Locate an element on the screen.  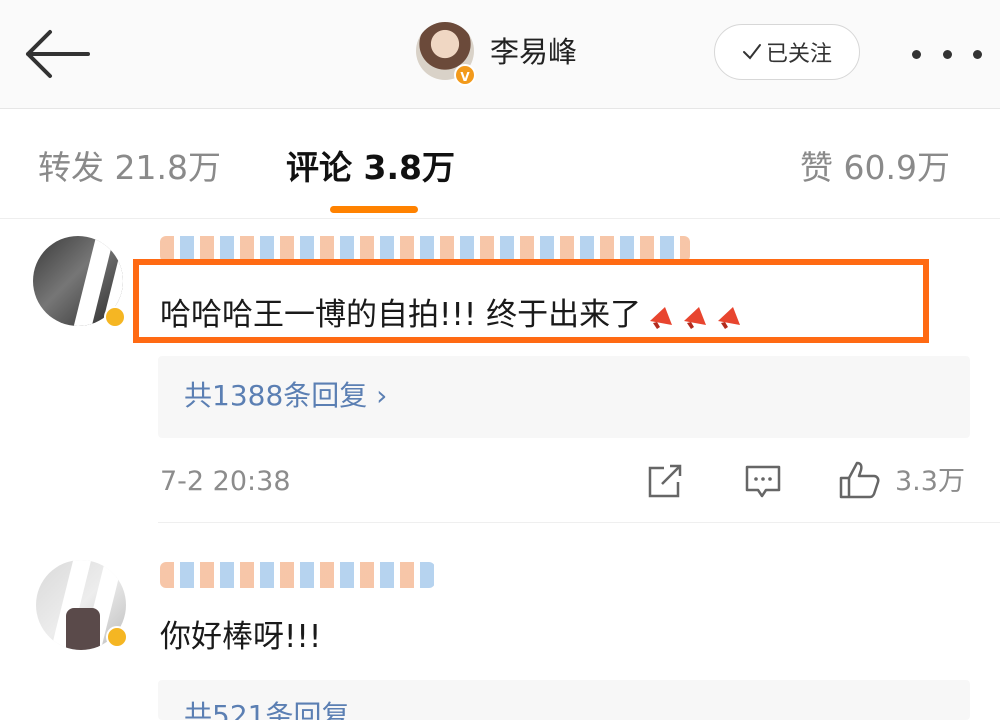
comment-timestamp: 7-2 20:38 is located at coordinates (225, 481).